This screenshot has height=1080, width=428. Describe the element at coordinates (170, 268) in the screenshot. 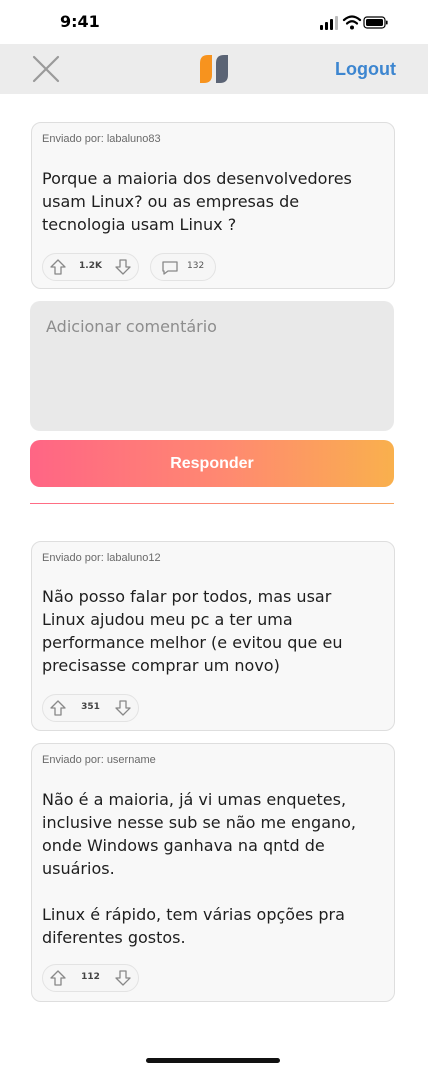

I see `comment-icon` at that location.